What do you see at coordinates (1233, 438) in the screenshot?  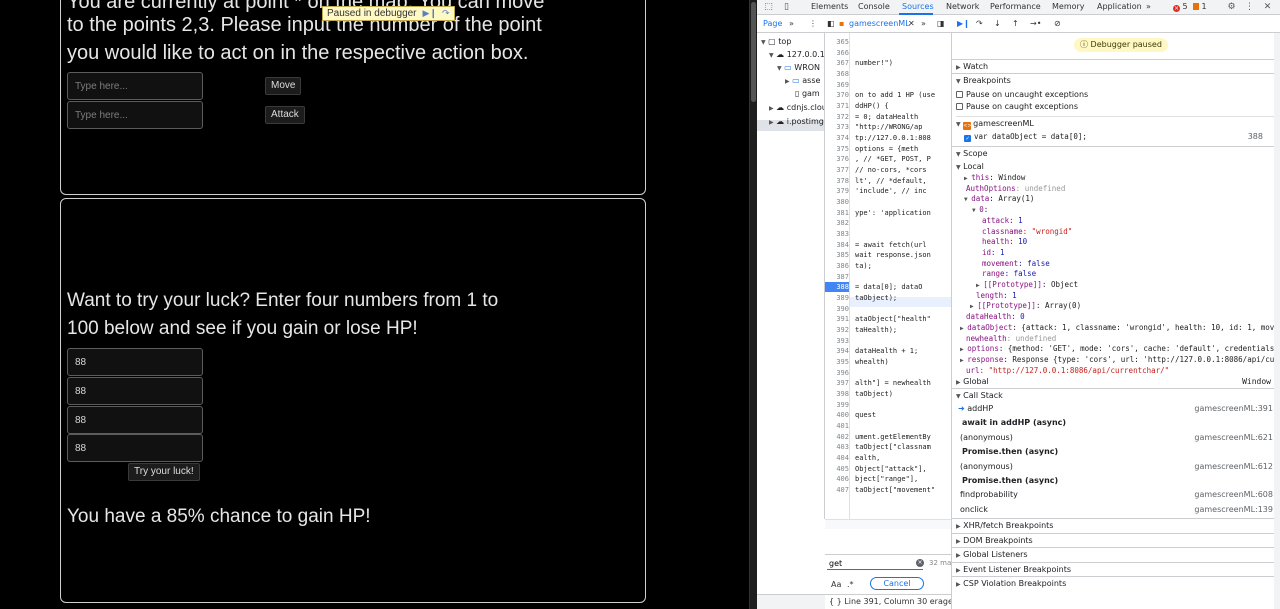 I see `frame-location: gamescreenML:621` at bounding box center [1233, 438].